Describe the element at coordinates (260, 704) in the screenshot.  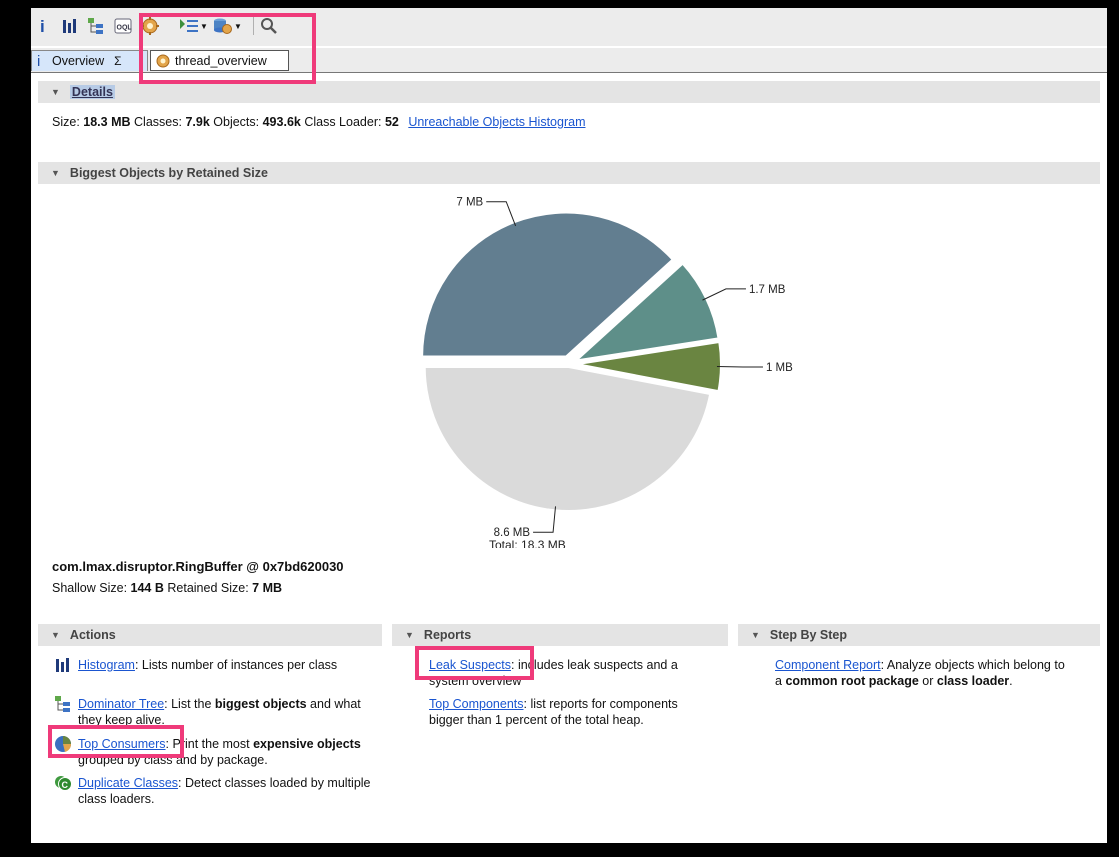
I see `dominator-tree-desc-bold: biggest objects` at that location.